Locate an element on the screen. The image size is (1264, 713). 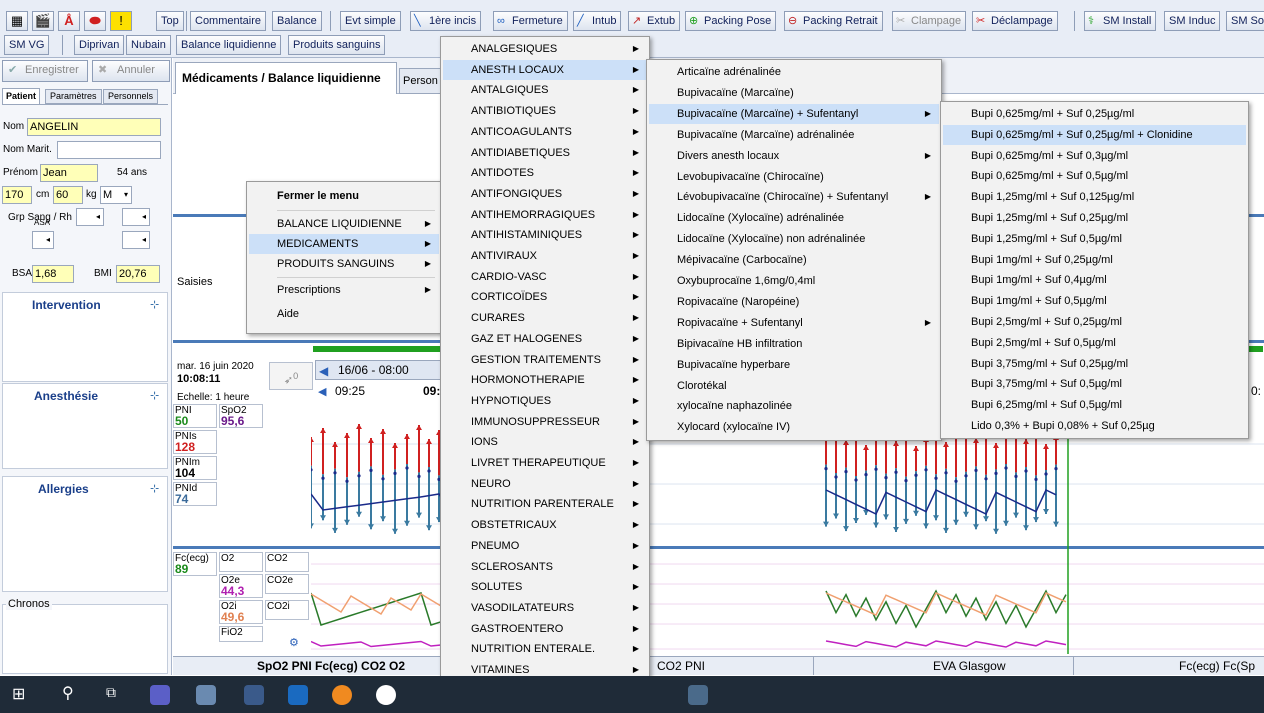
back-icon: ◀ is located at coordinates (323, 371).